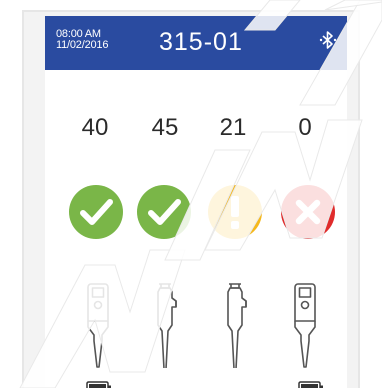 This screenshot has width=382, height=388. Describe the element at coordinates (308, 212) in the screenshot. I see `x-icon` at that location.